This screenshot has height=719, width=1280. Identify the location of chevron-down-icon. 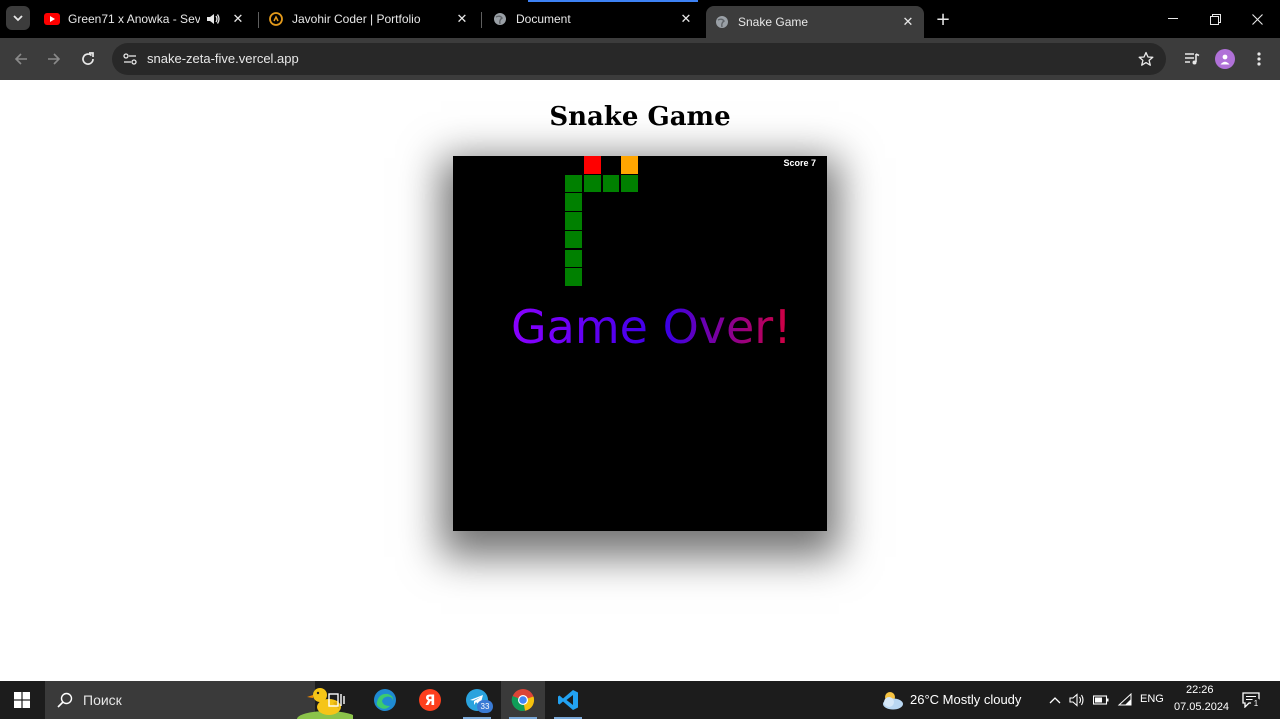
(18, 17).